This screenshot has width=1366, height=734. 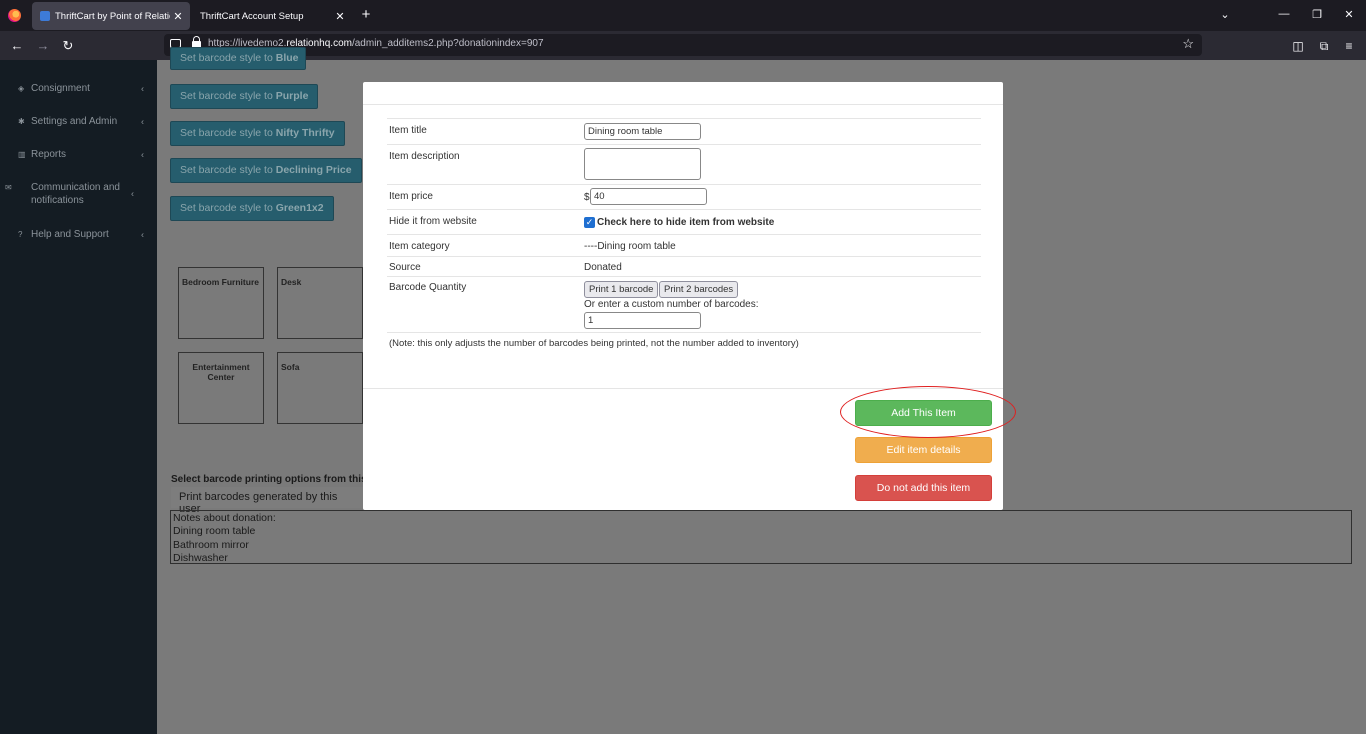 I want to click on set-barcode-style-purple-button: Set barcode style to Purple, so click(x=244, y=96).